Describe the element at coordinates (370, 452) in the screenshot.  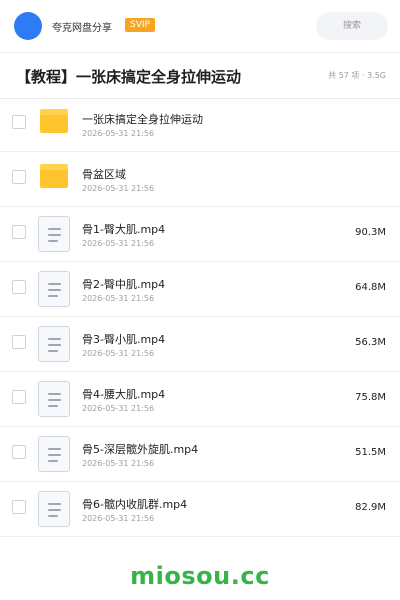
I see `file-size: 51.5M` at that location.